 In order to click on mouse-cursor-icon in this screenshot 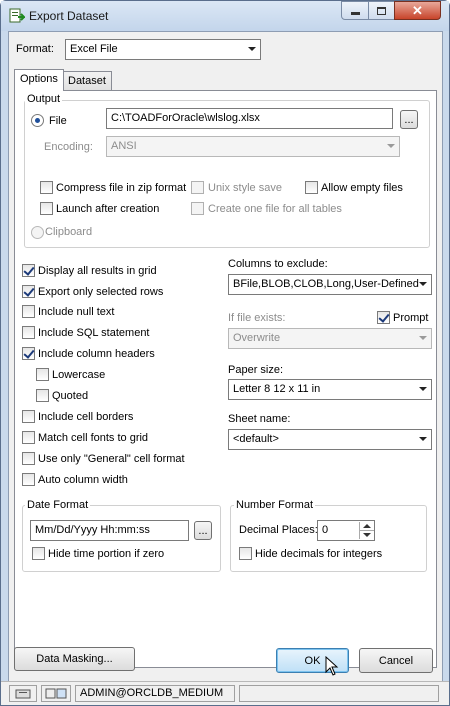, I will do `click(332, 667)`.